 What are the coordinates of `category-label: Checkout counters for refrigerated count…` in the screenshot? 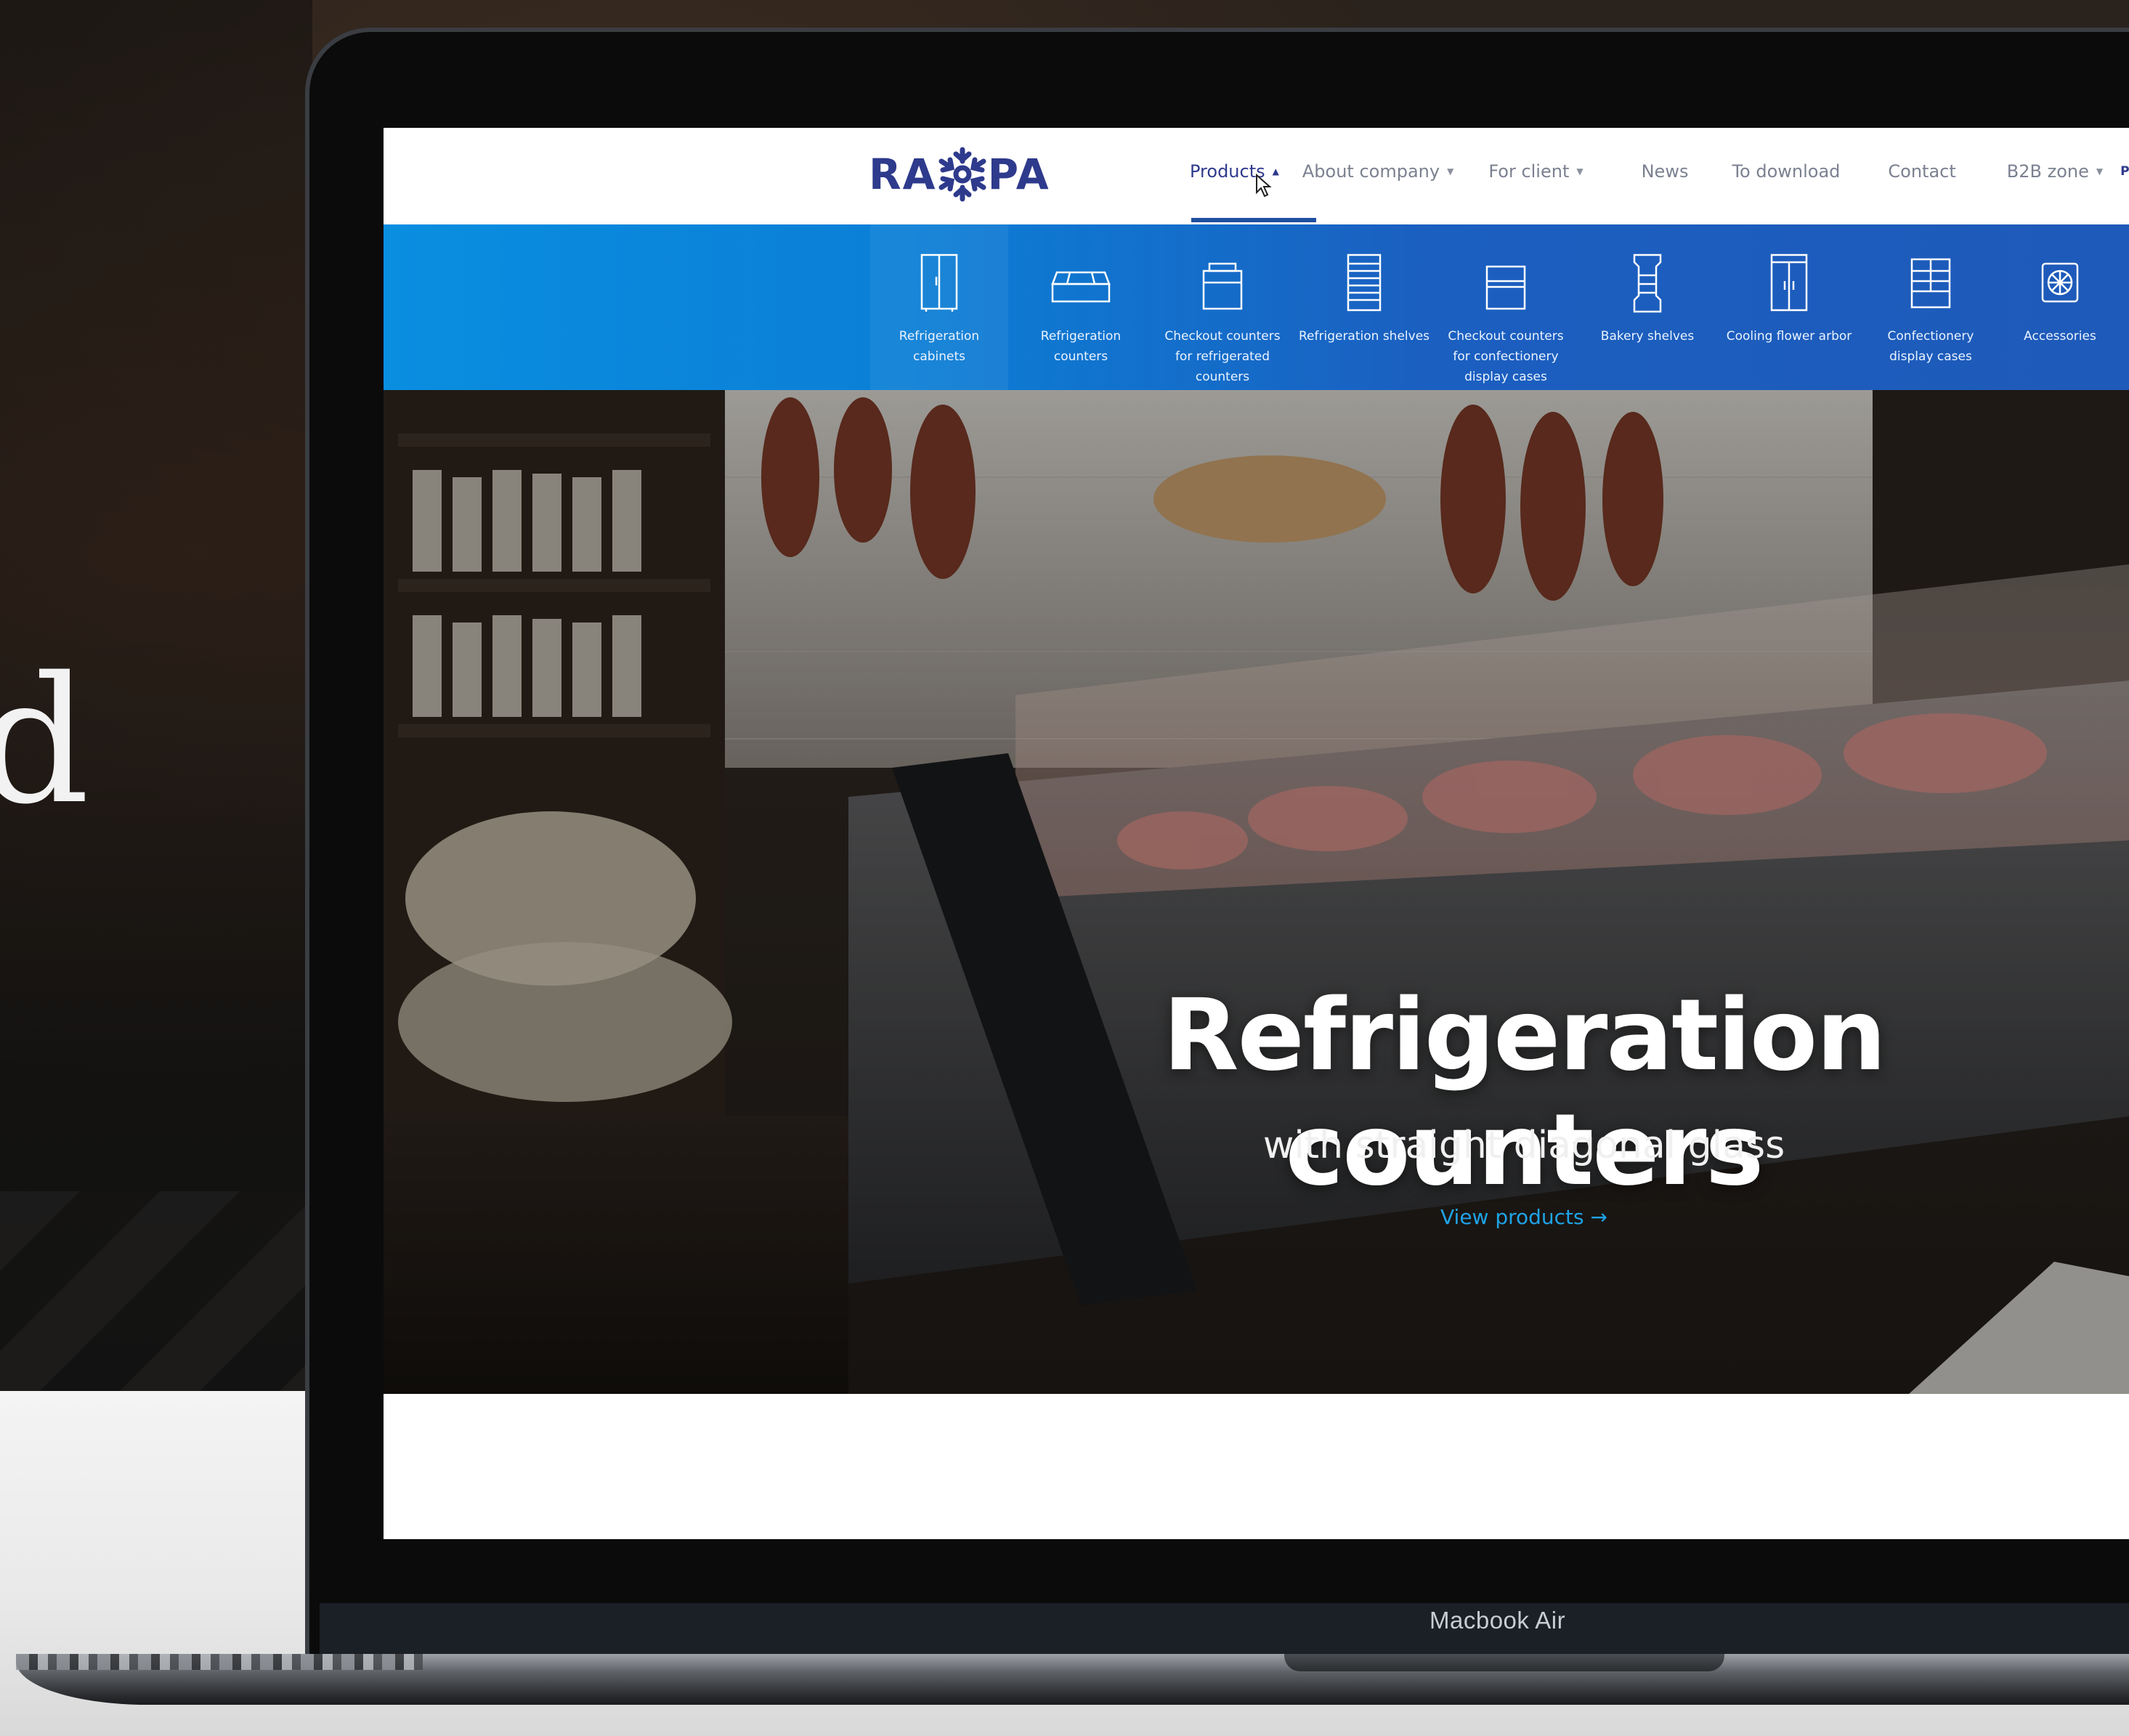 It's located at (1223, 356).